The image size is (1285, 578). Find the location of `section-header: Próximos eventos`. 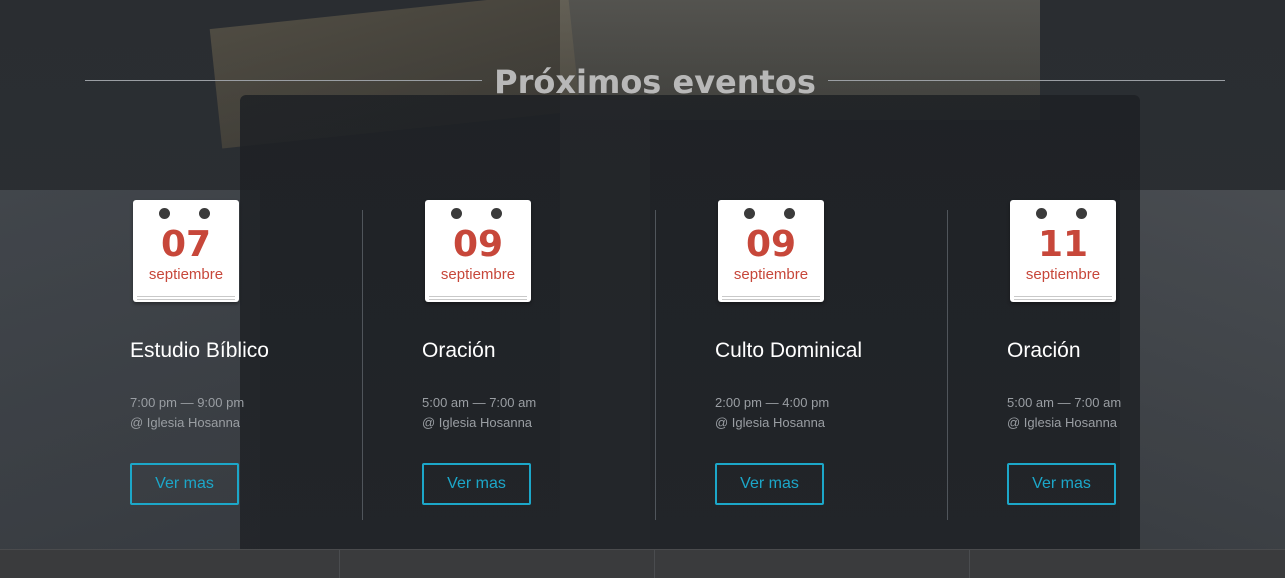

section-header: Próximos eventos is located at coordinates (655, 82).